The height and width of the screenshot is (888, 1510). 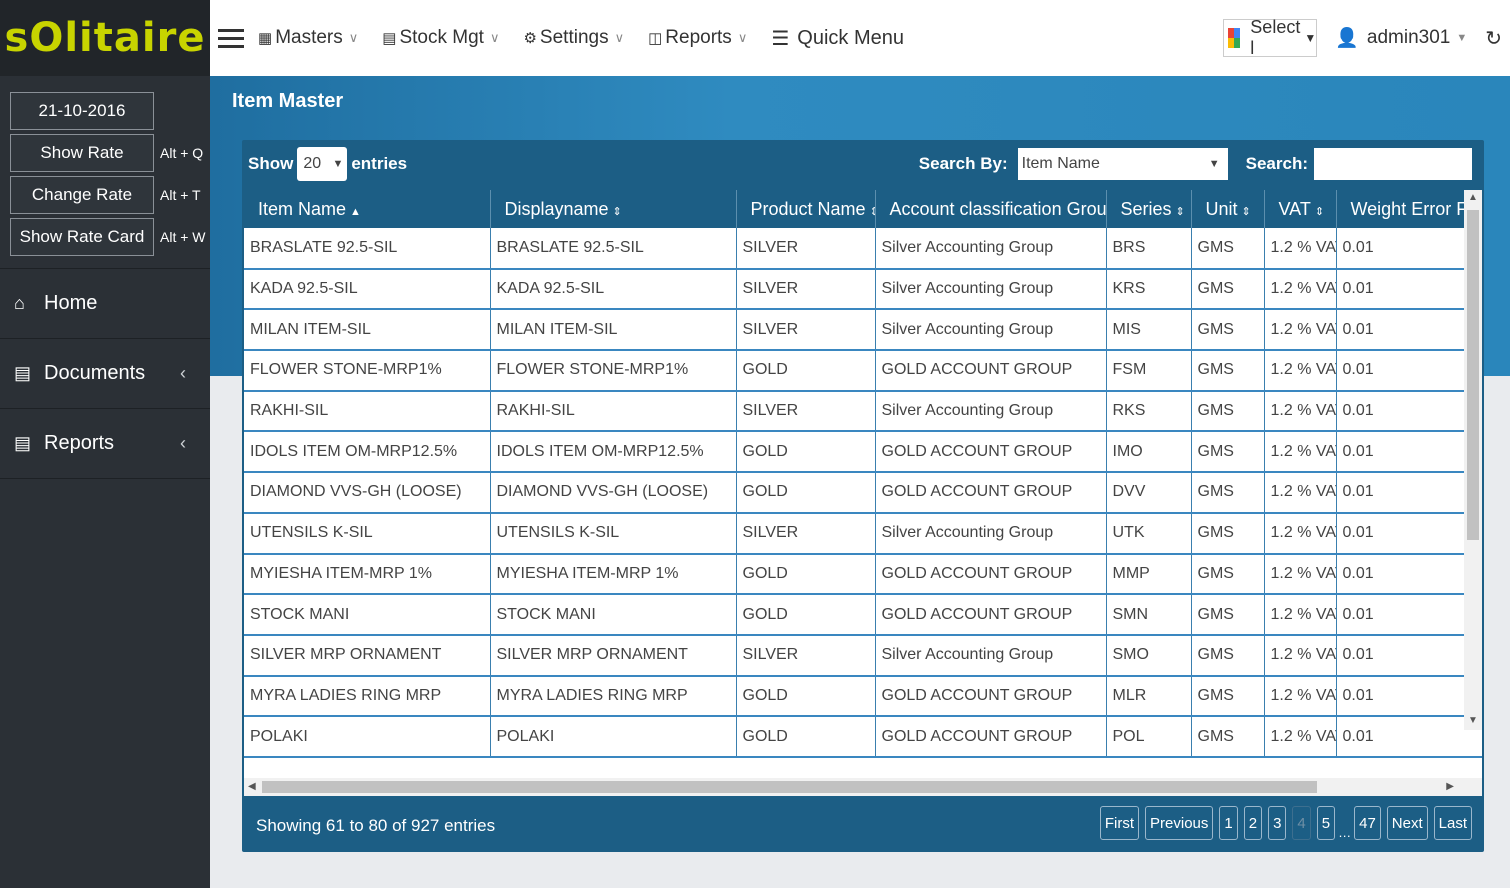 What do you see at coordinates (1473, 197) in the screenshot?
I see `scroll-up-icon: ▲` at bounding box center [1473, 197].